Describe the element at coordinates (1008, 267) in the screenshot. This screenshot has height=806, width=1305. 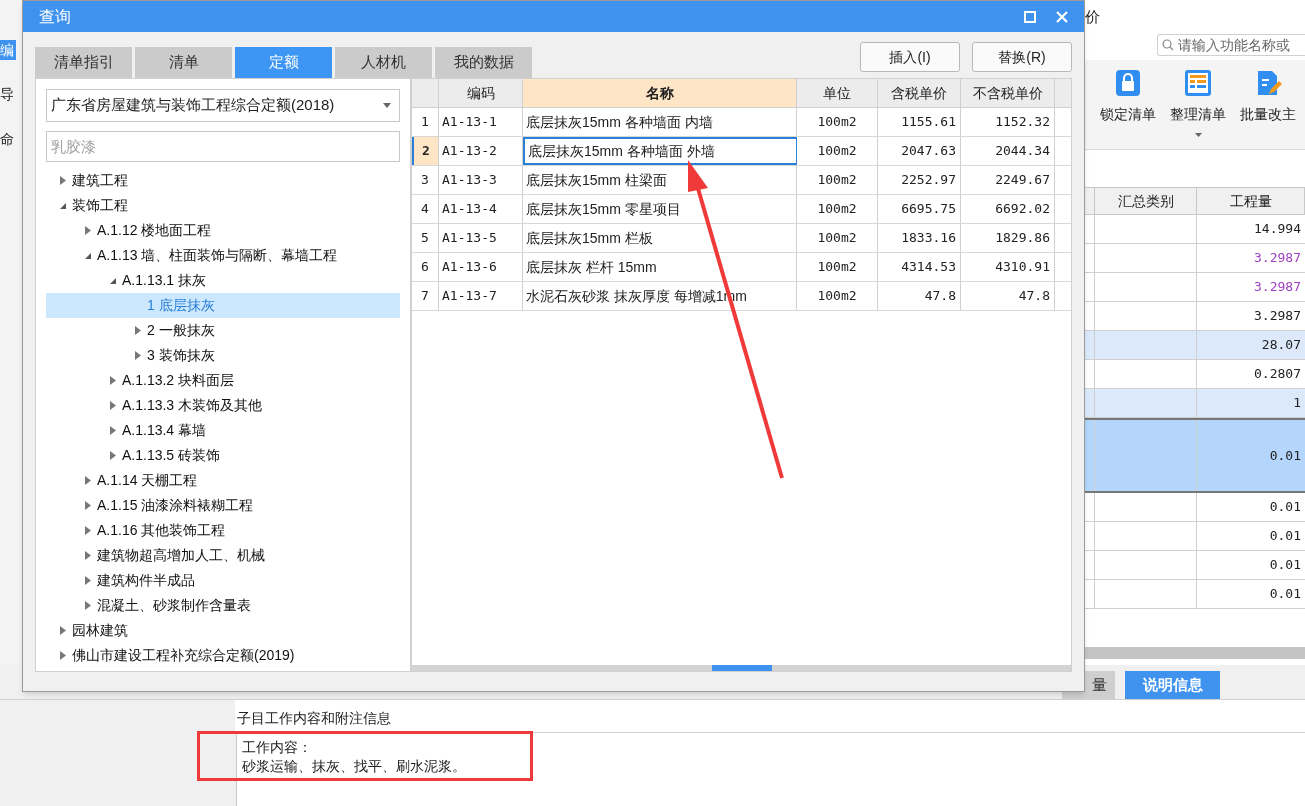
I see `table-cell: 4310.91` at that location.